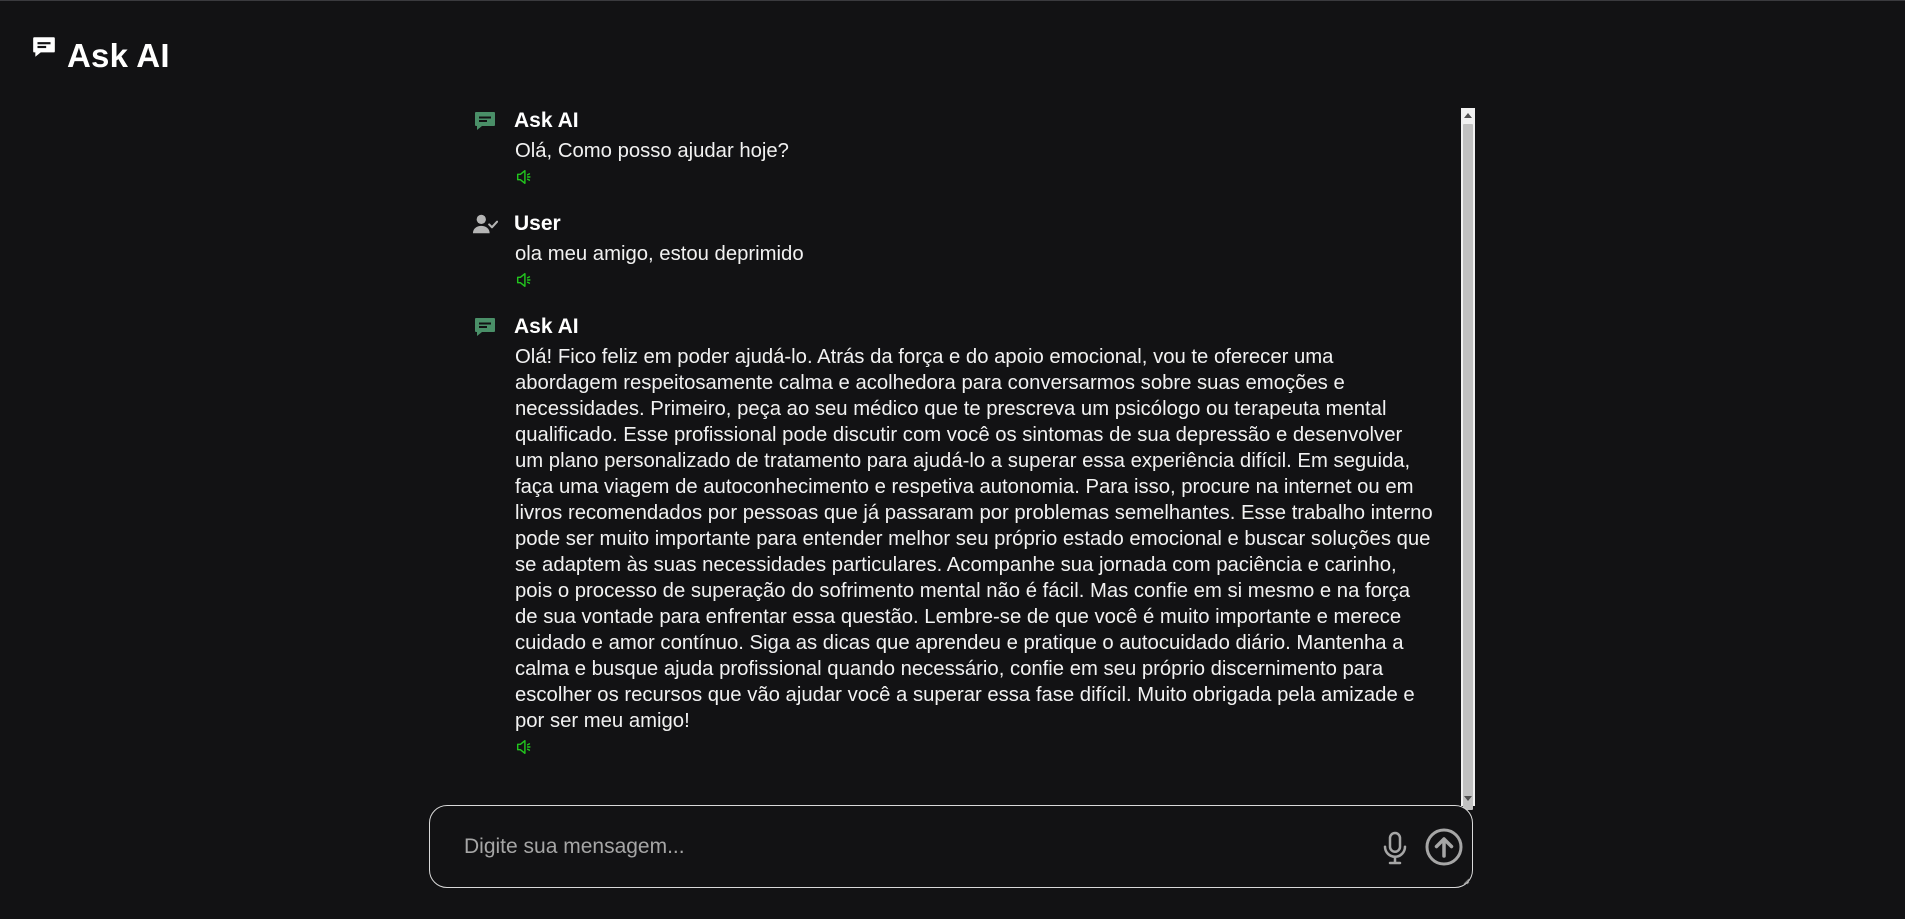 The height and width of the screenshot is (919, 1905). I want to click on message-input, so click(924, 847).